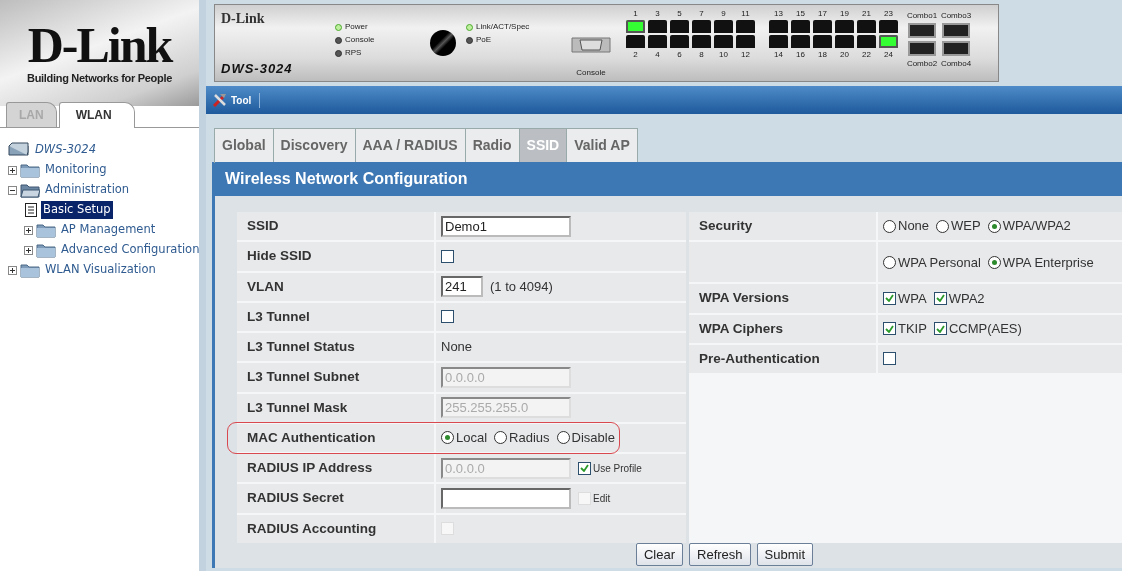 Image resolution: width=1122 pixels, height=571 pixels. I want to click on port-number: 13, so click(778, 13).